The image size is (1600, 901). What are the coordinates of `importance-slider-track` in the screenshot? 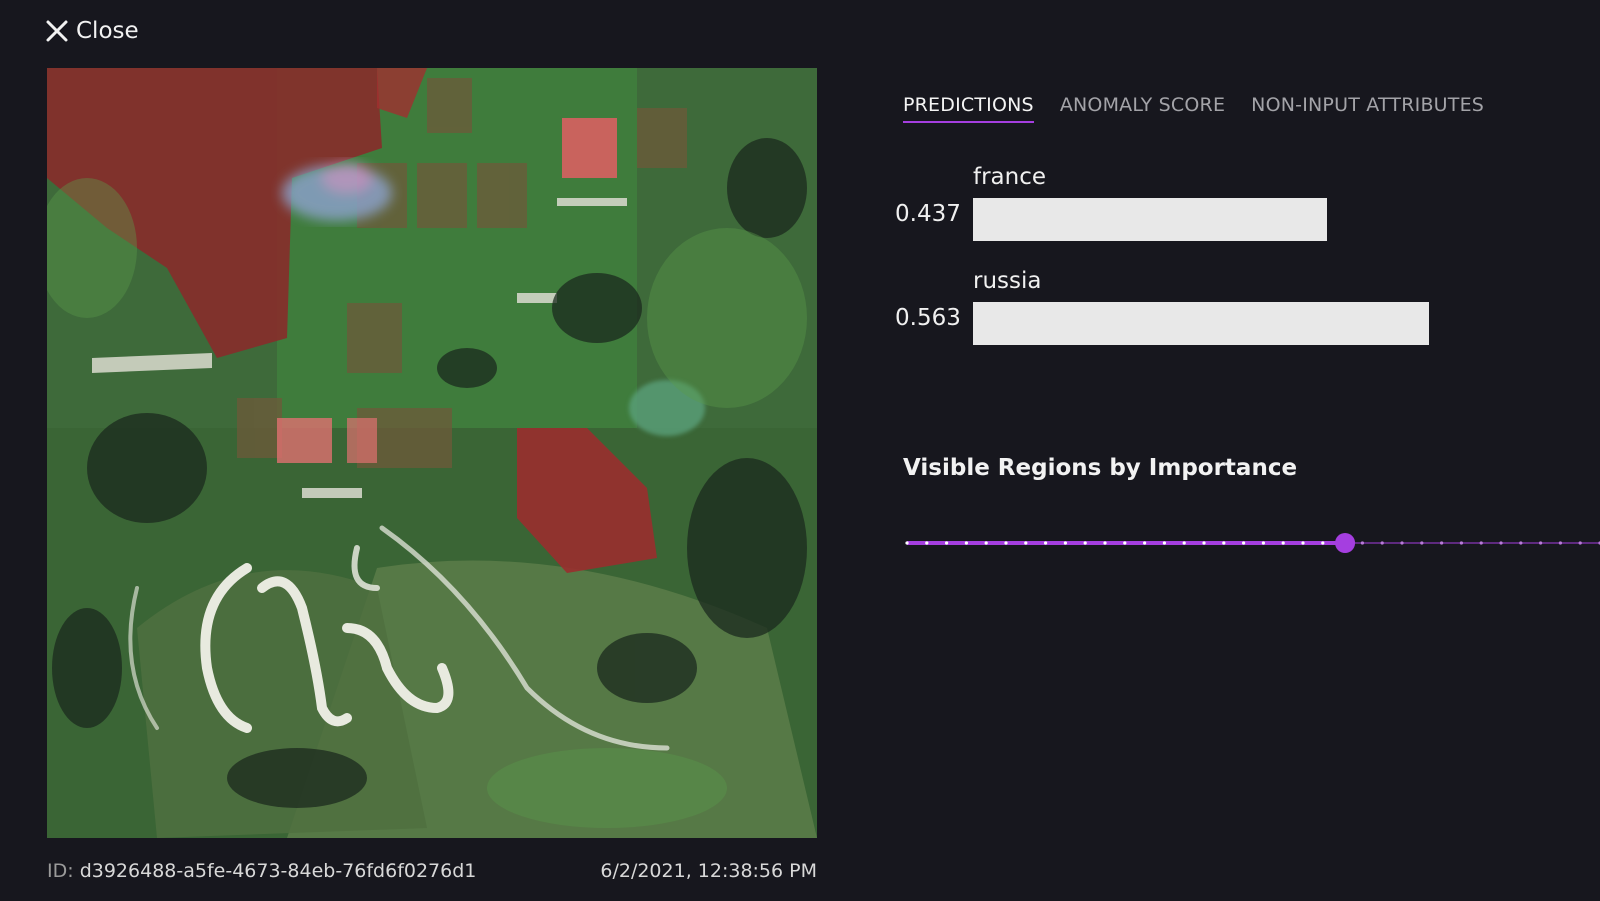 It's located at (1252, 543).